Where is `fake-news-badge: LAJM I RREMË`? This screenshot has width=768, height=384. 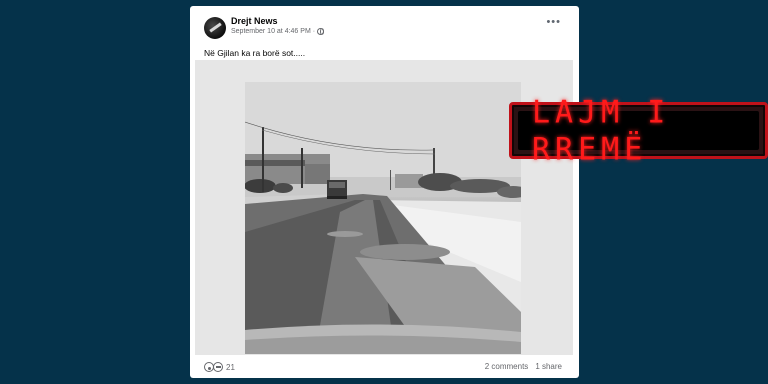 fake-news-badge: LAJM I RREMË is located at coordinates (638, 130).